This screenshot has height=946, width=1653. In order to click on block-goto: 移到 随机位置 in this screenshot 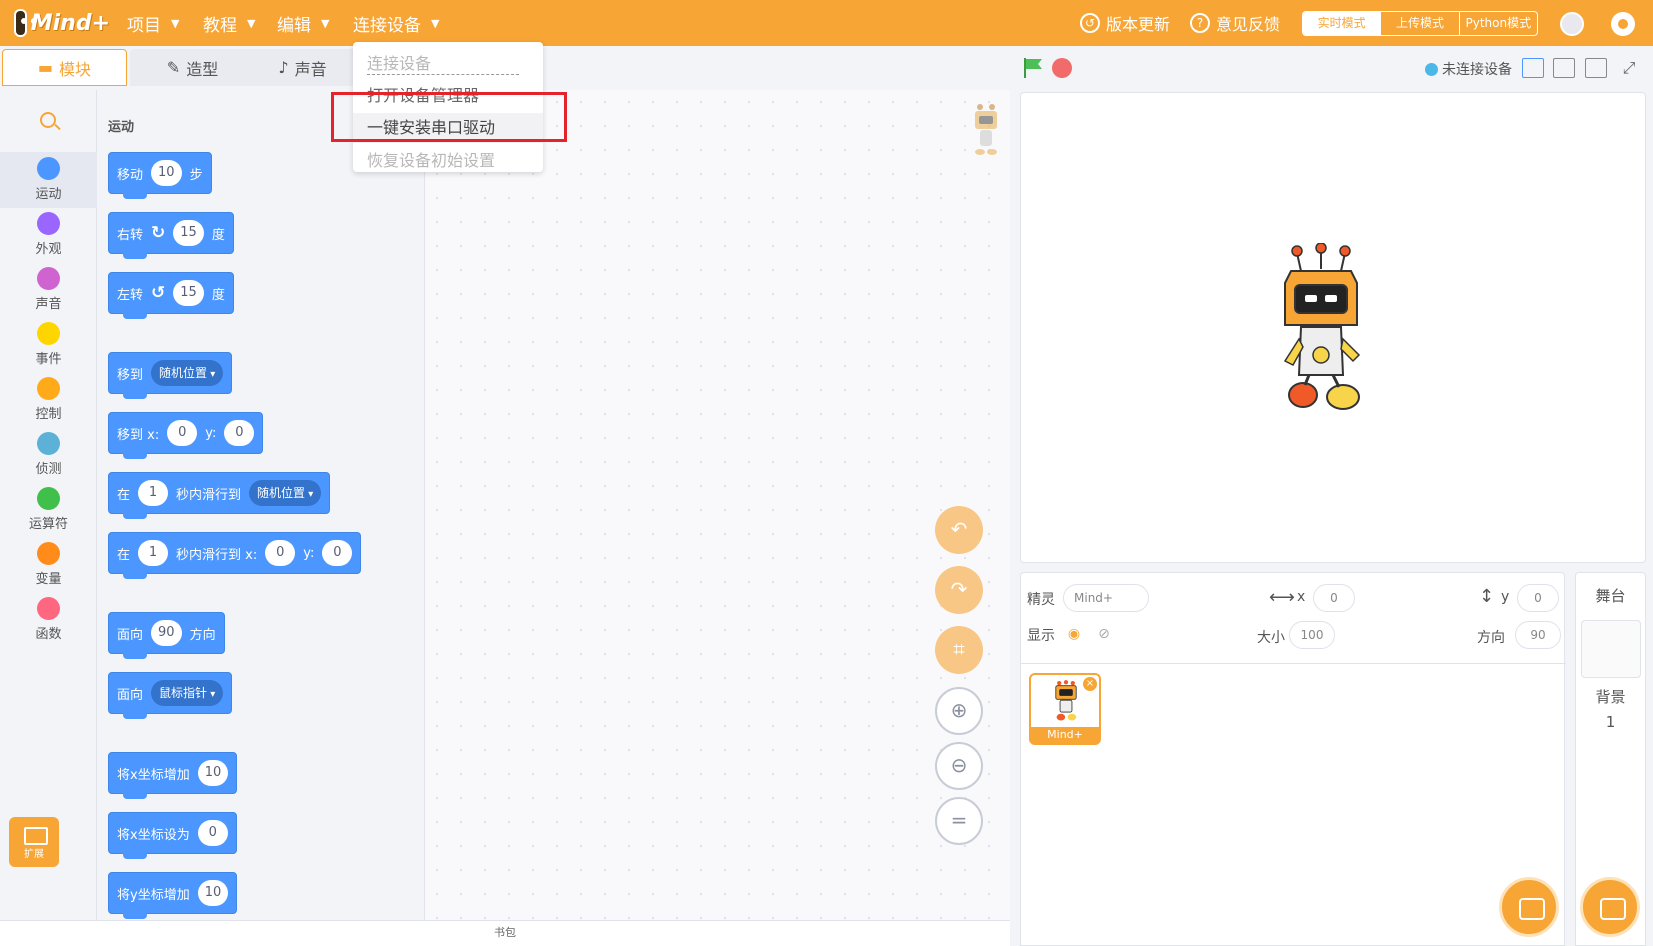, I will do `click(170, 375)`.